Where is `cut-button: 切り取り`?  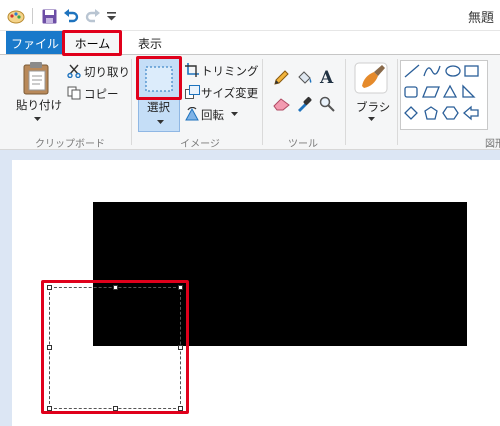
cut-button: 切り取り is located at coordinates (107, 72).